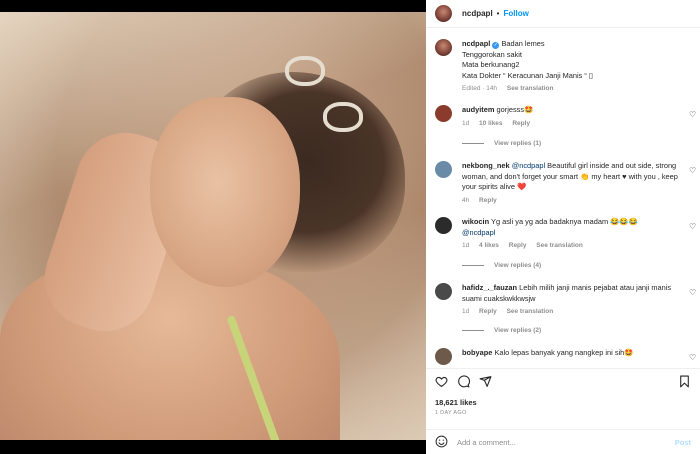 The image size is (700, 454). What do you see at coordinates (530, 88) in the screenshot?
I see `caption-see-translation: See translation` at bounding box center [530, 88].